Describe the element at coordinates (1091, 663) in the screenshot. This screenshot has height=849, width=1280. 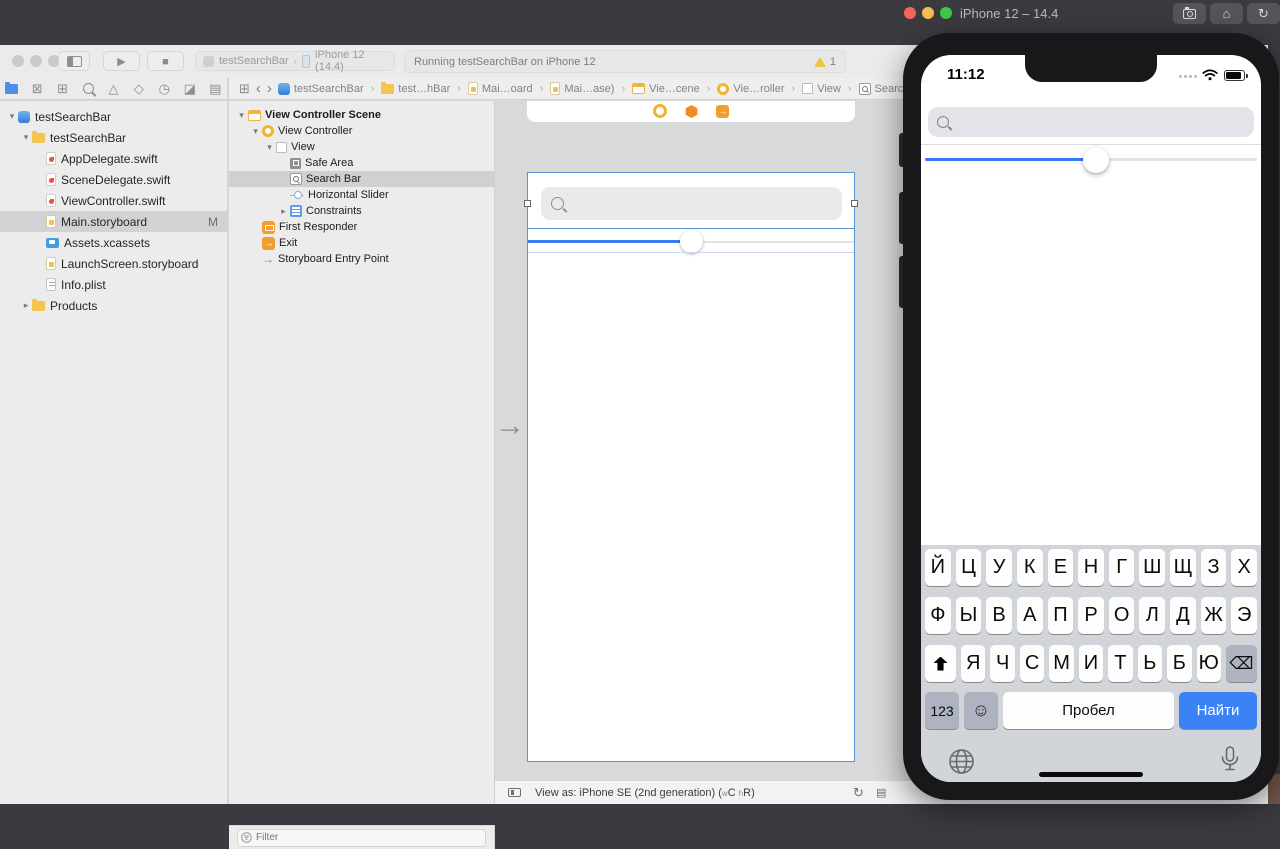
I see `key-И: И` at that location.